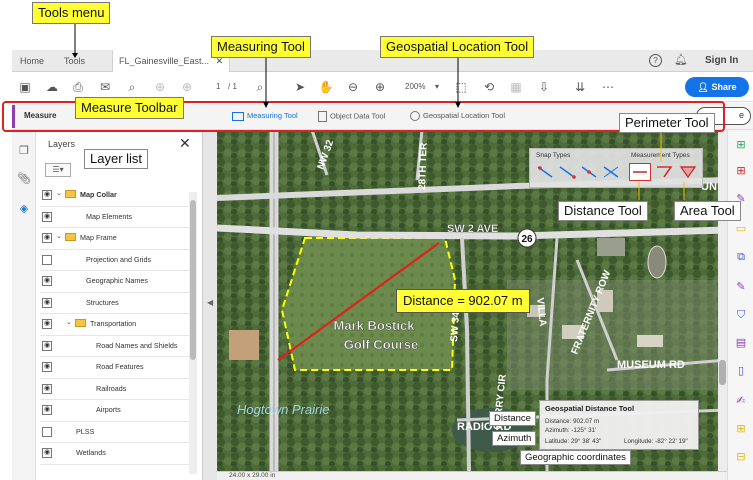 The width and height of the screenshot is (753, 480). Describe the element at coordinates (74, 61) in the screenshot. I see `tab-tools: Tools` at that location.